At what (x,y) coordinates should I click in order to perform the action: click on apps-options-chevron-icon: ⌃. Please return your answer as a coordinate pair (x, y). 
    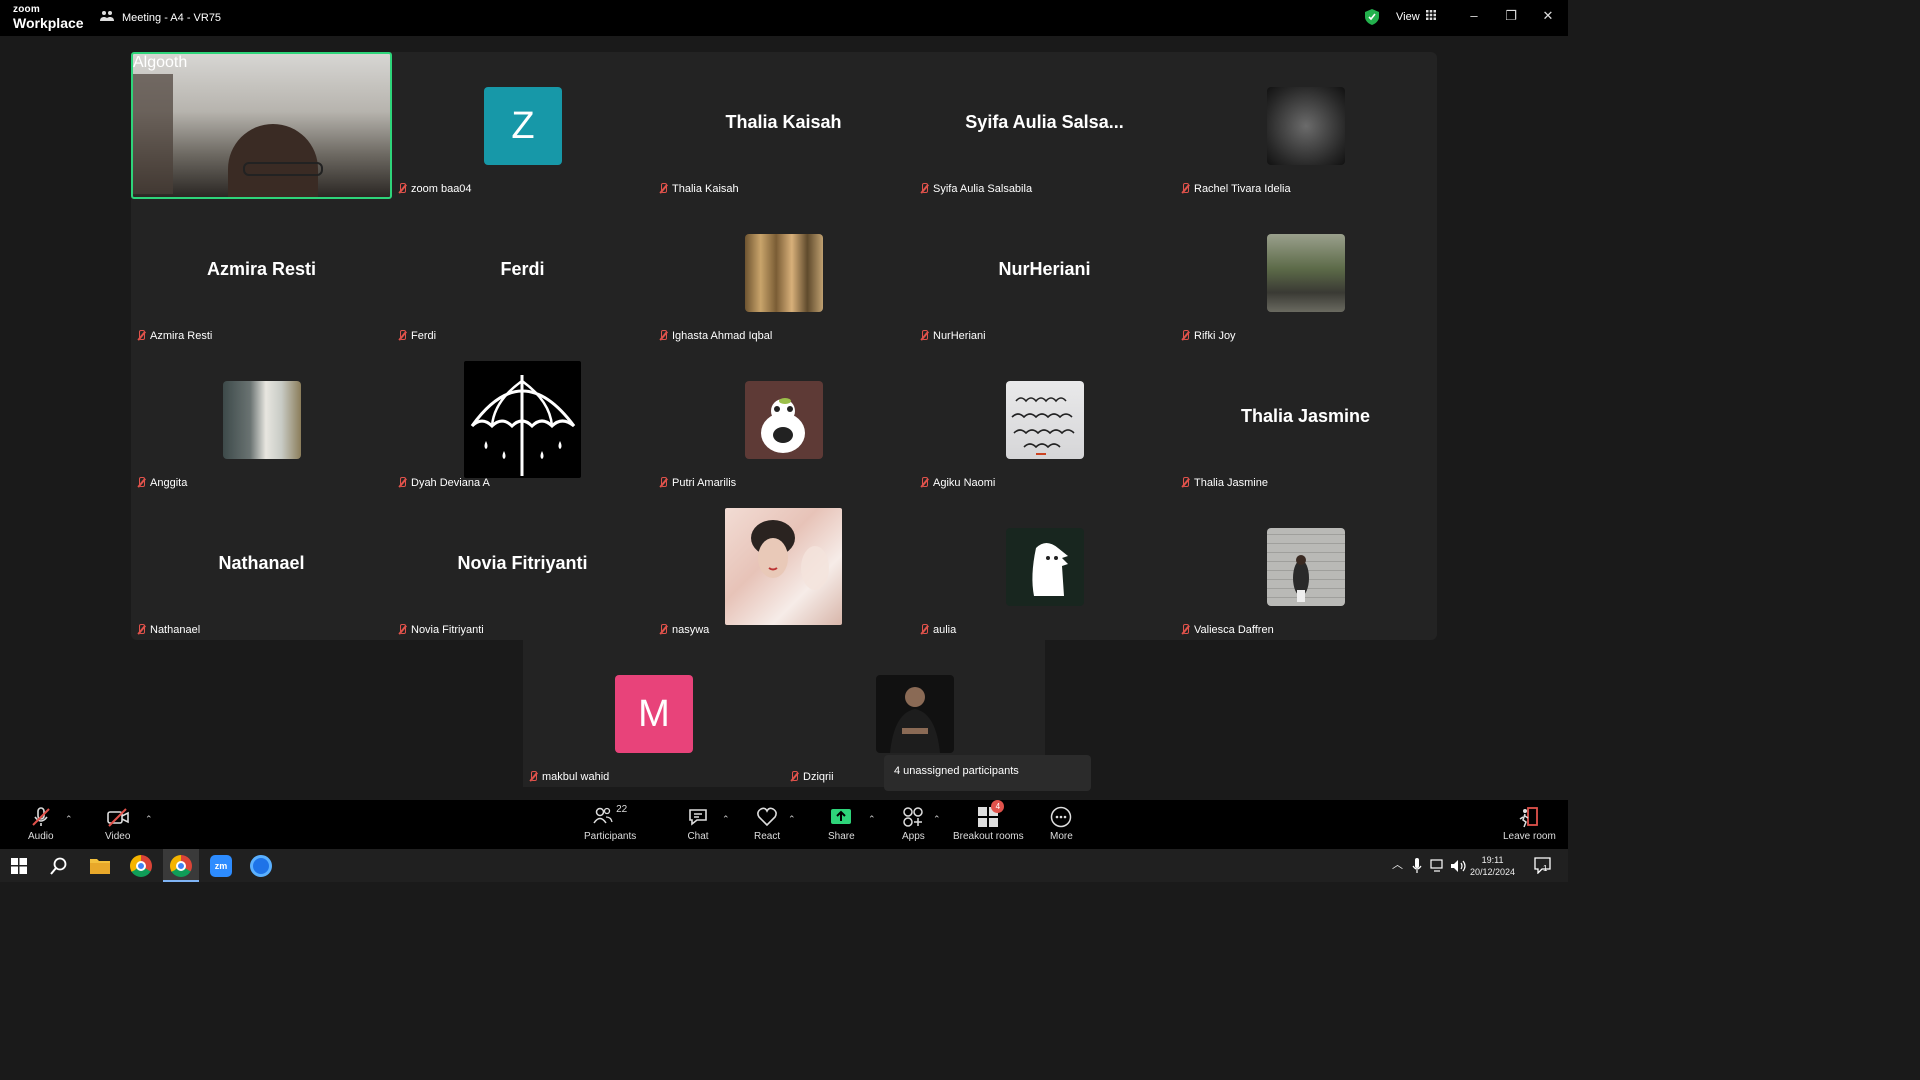
    Looking at the image, I should click on (937, 819).